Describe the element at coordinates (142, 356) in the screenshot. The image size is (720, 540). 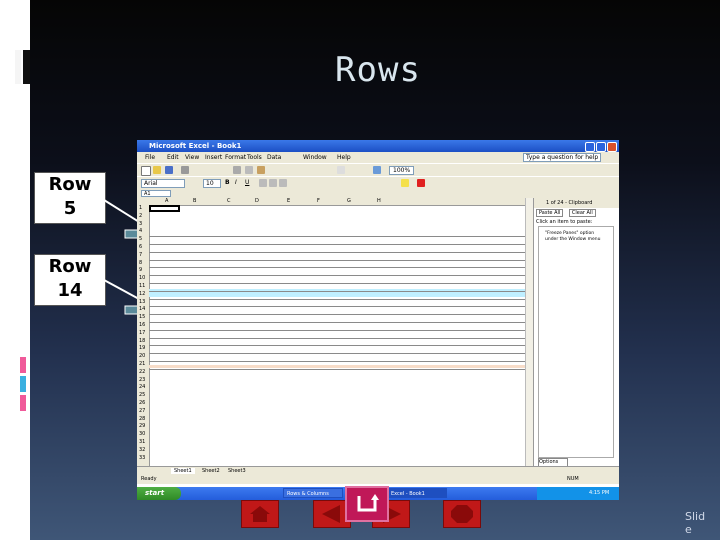
I see `row-header-20: 20` at that location.